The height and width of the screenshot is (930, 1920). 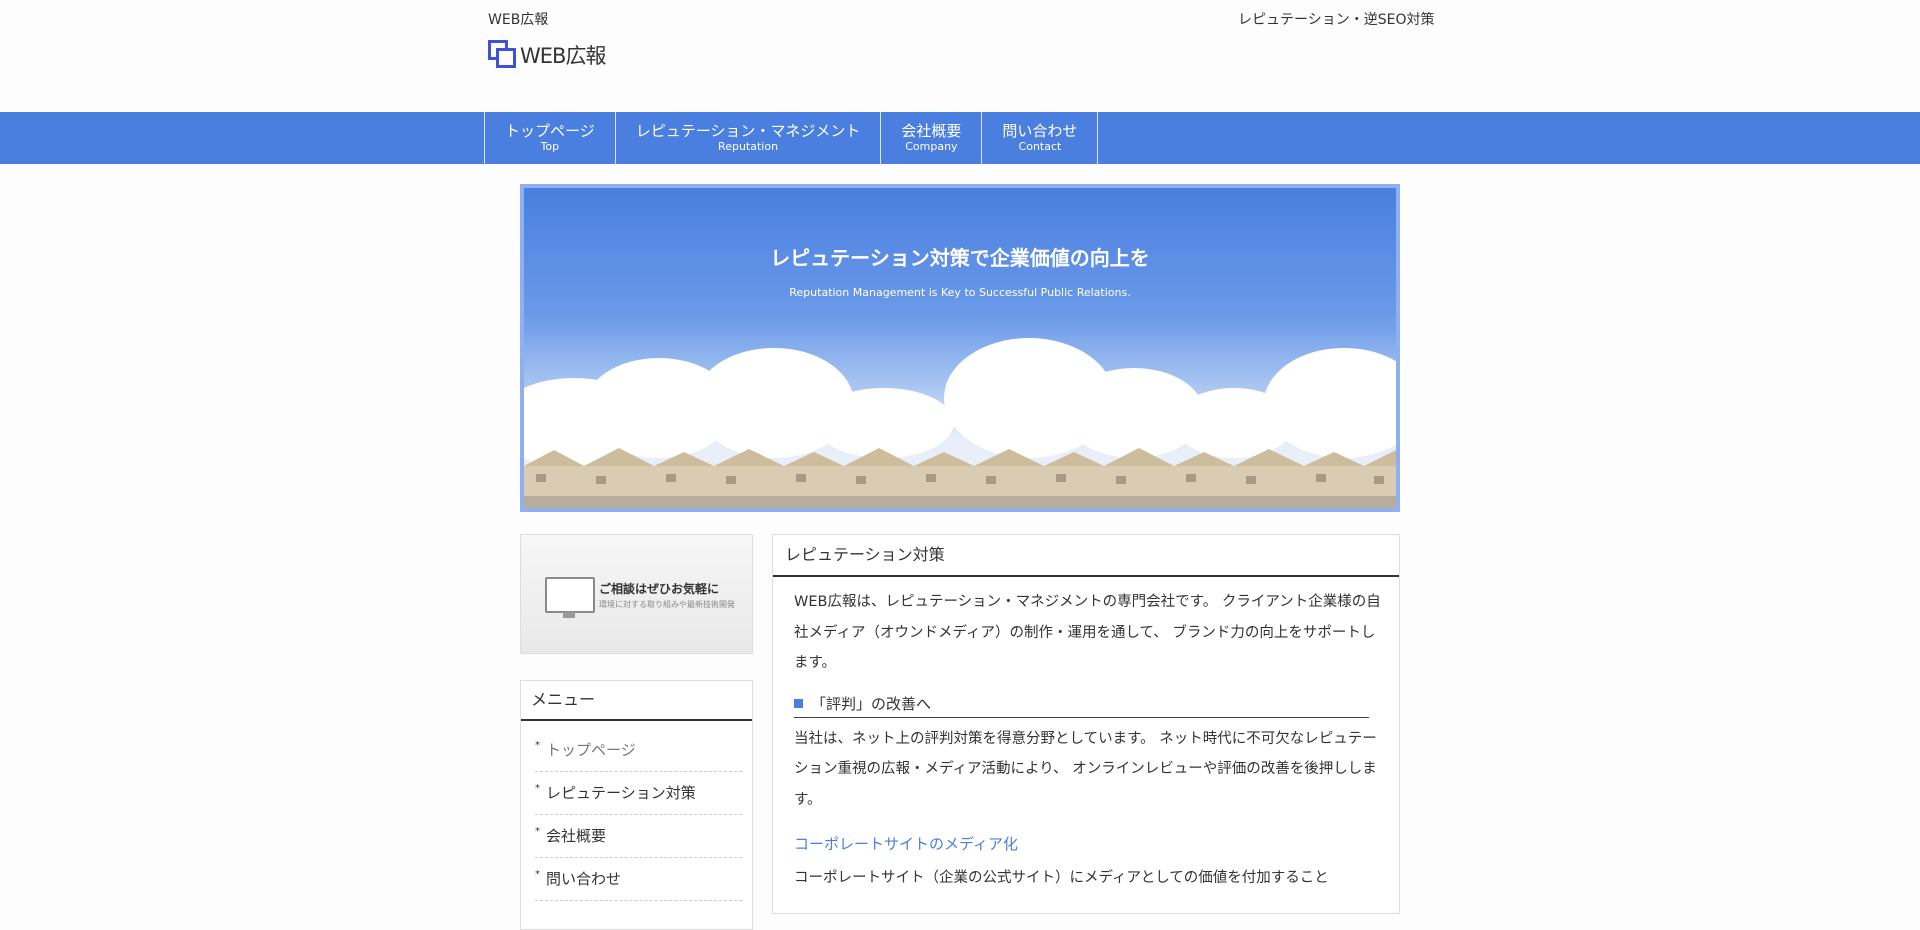 I want to click on contact-banner: ご相談はぜひお気軽に 環境に対する取り組みや最新技術開発, so click(x=636, y=594).